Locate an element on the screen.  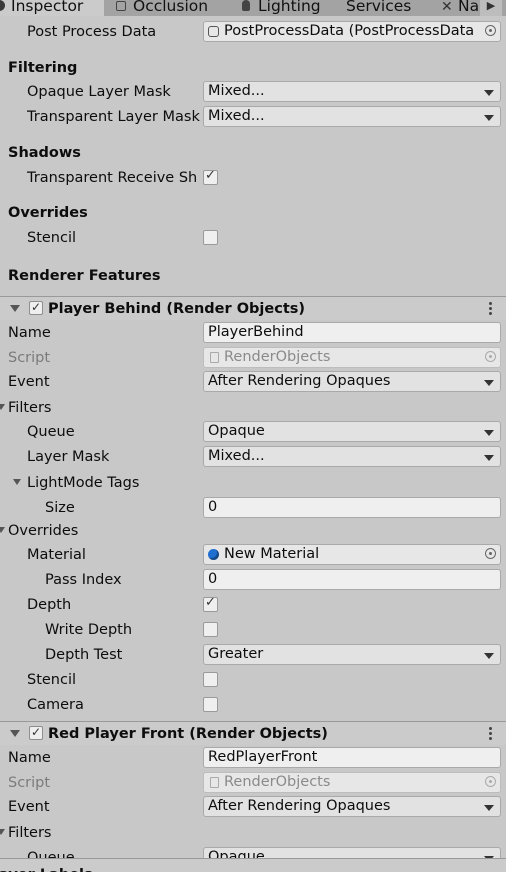
f1-overrides-row: Overrides is located at coordinates (253, 531).